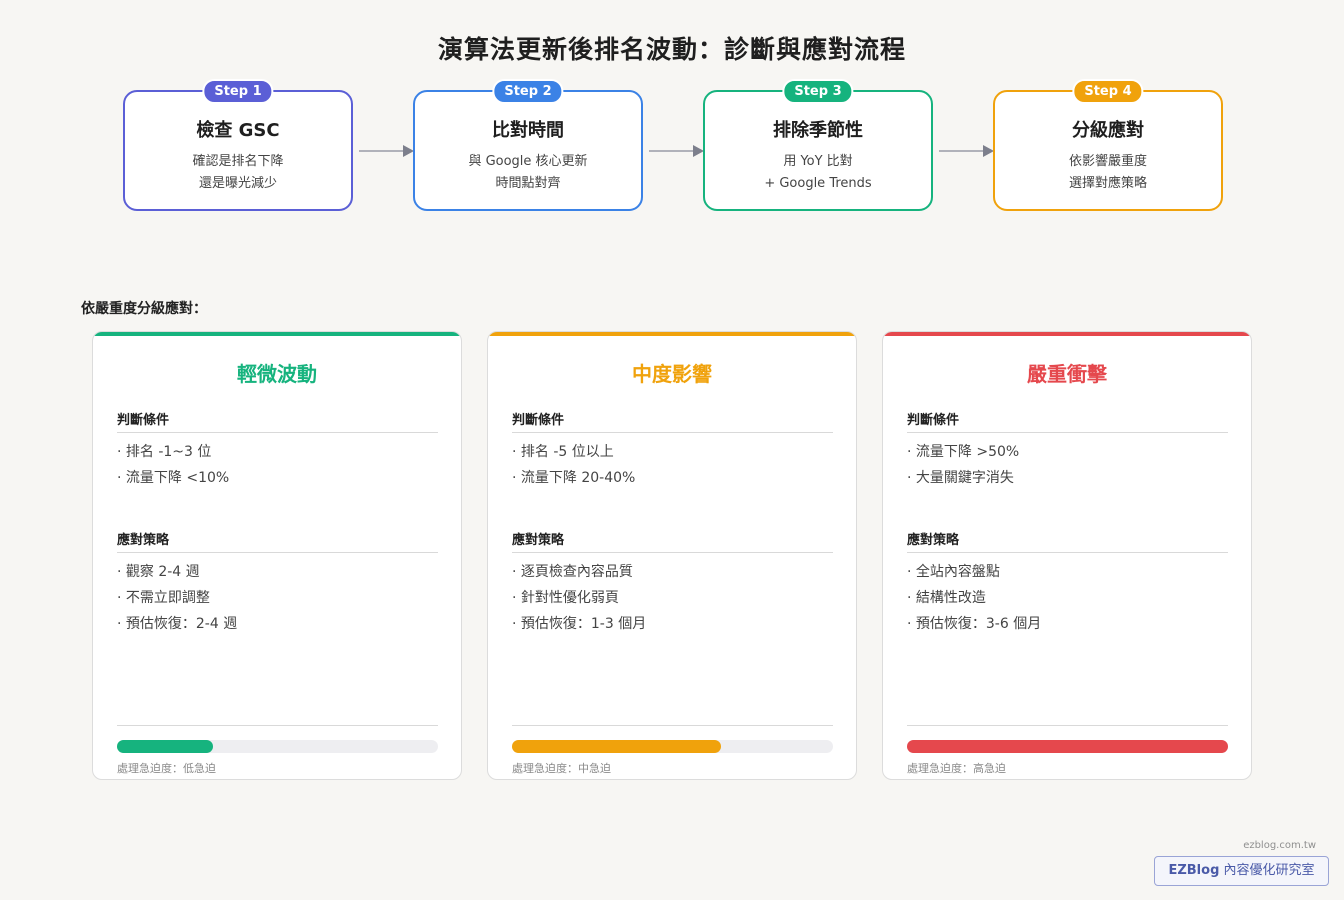 Image resolution: width=1344 pixels, height=900 pixels. What do you see at coordinates (237, 183) in the screenshot?
I see `step-desc-line: 還是曝光減少` at bounding box center [237, 183].